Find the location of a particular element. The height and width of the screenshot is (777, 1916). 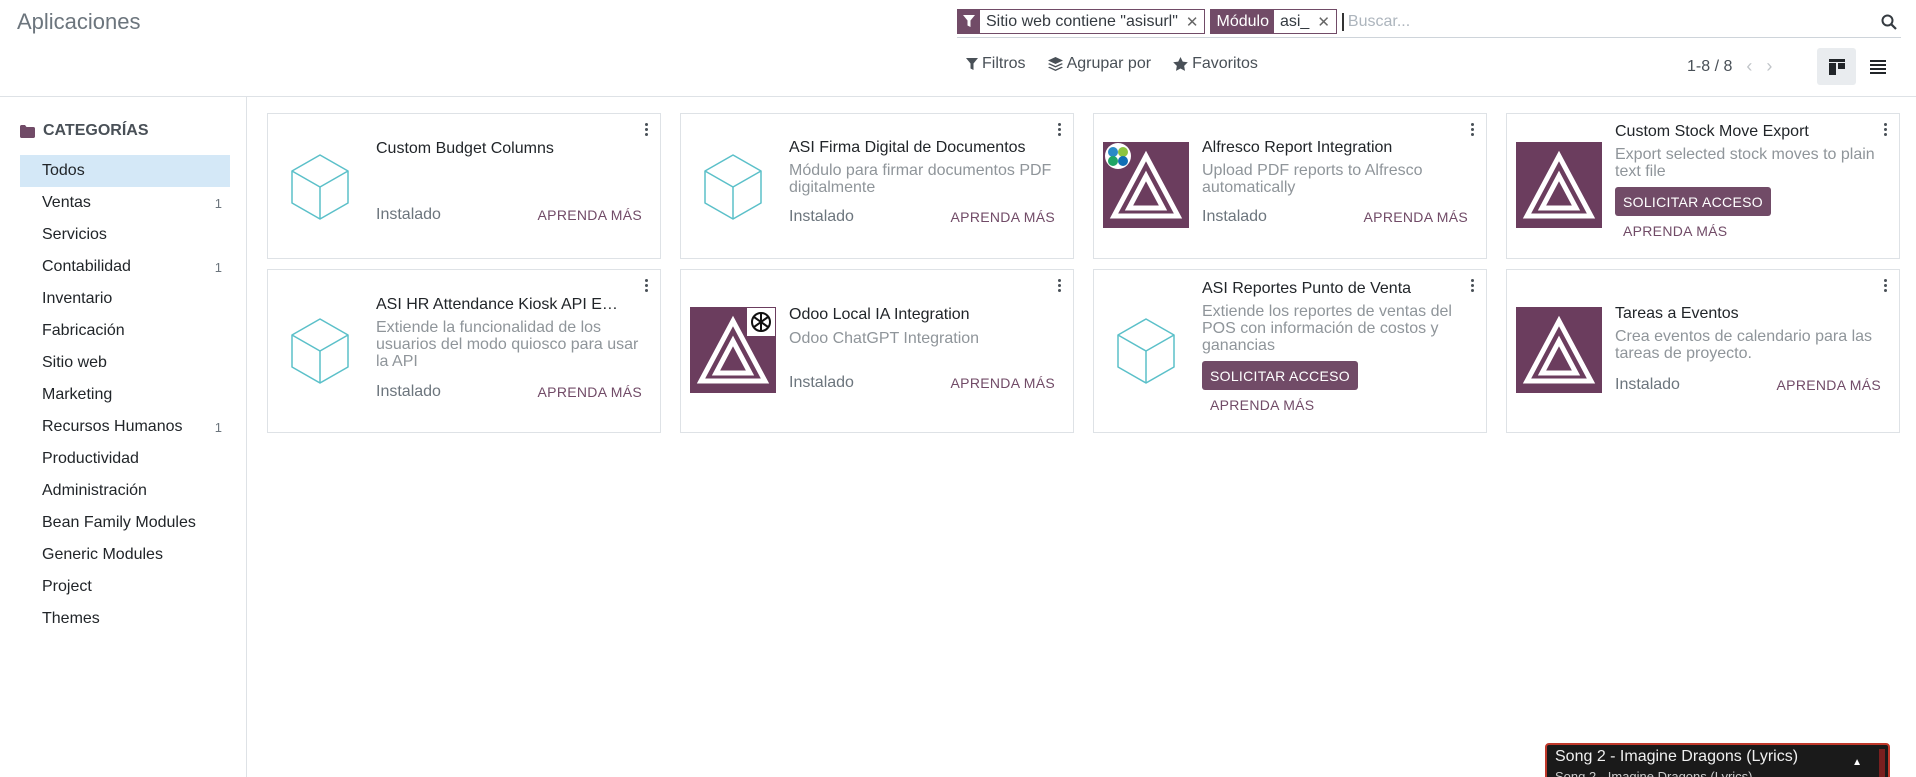

scrollbar is located at coordinates (1882, 763).